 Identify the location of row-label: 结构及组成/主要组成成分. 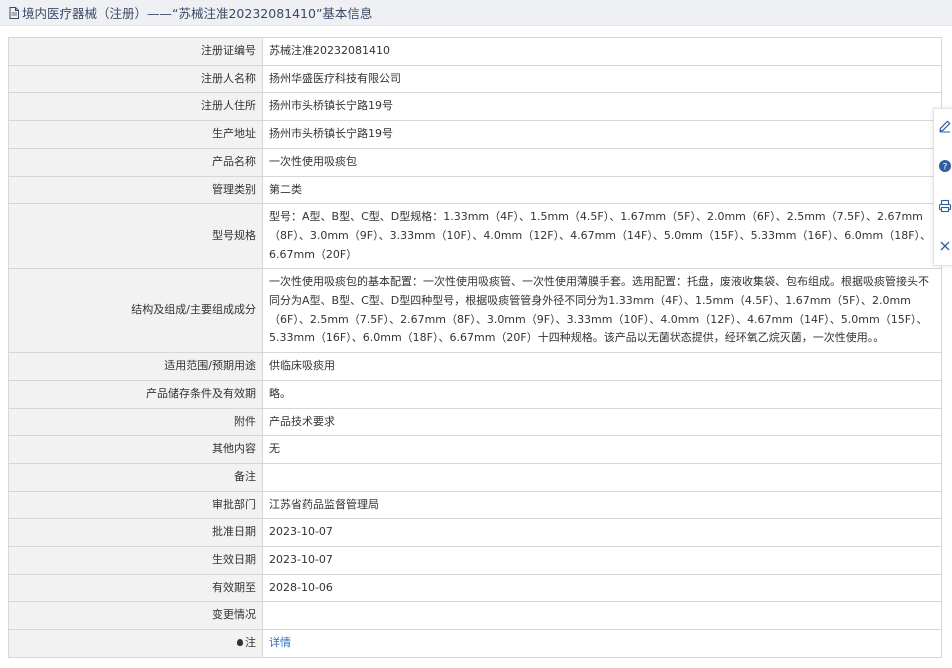
(135, 311).